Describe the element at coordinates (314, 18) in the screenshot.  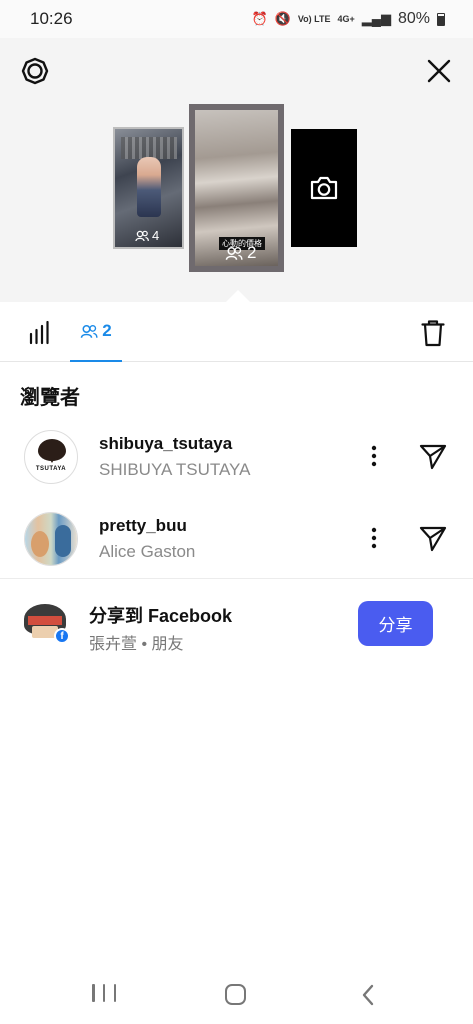
I see `volte-label: Vo) LTE` at that location.